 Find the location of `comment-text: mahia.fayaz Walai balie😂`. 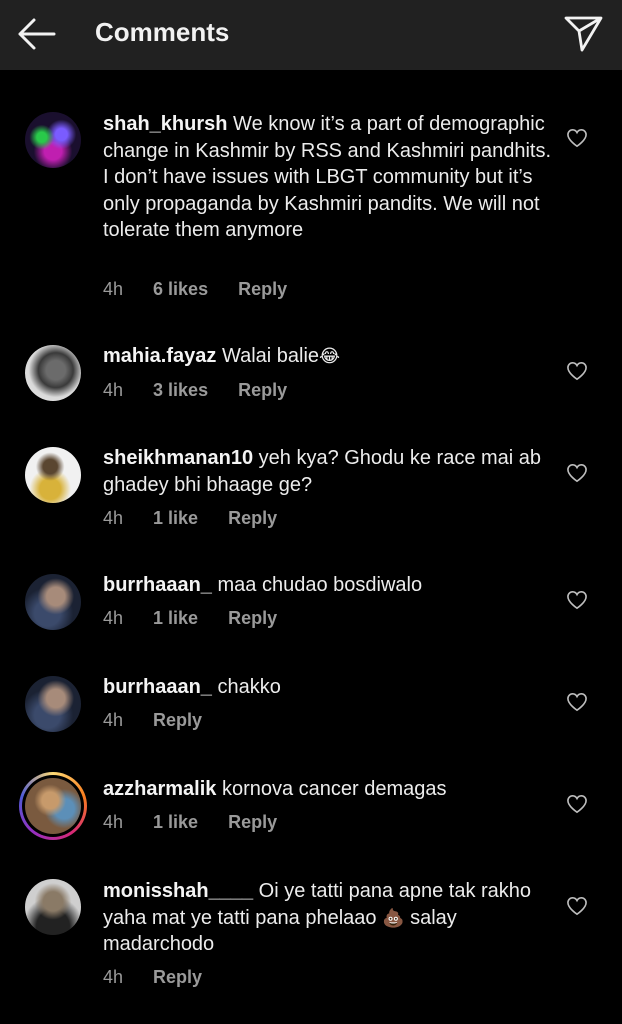

comment-text: mahia.fayaz Walai balie😂 is located at coordinates (328, 356).